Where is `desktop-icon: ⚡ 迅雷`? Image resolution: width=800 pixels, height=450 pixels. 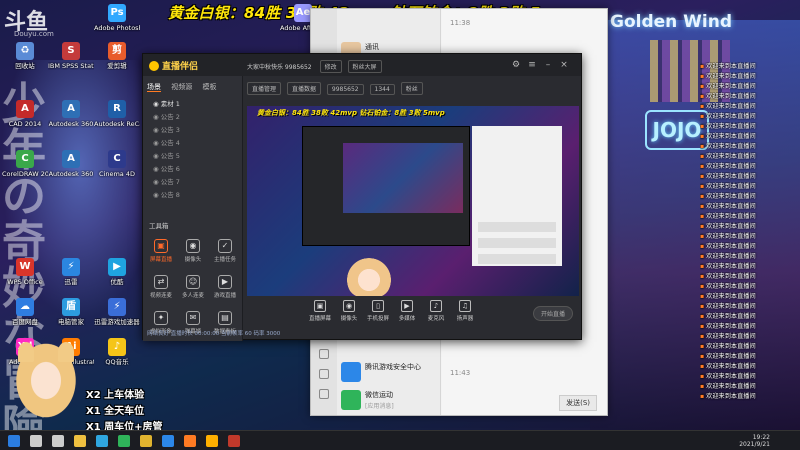
desktop-icon: ⚡ 迅雷 is located at coordinates (71, 272).